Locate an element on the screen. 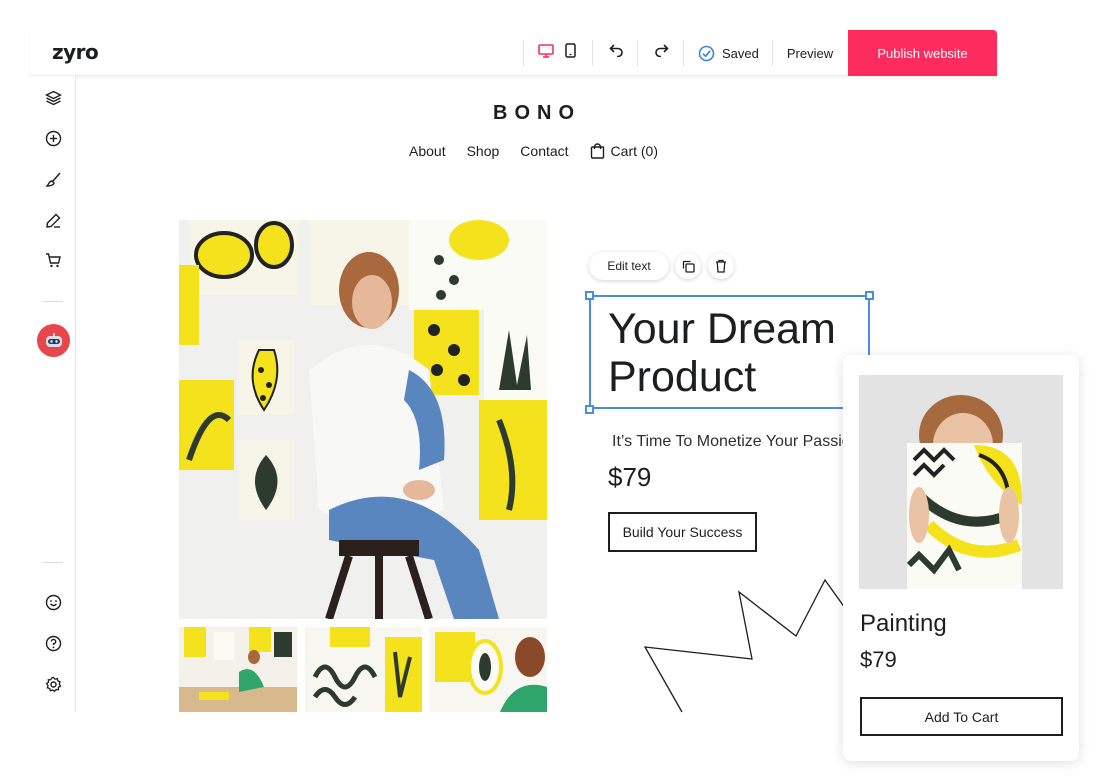 The width and height of the screenshot is (1100, 782). mobile-icon is located at coordinates (570, 53).